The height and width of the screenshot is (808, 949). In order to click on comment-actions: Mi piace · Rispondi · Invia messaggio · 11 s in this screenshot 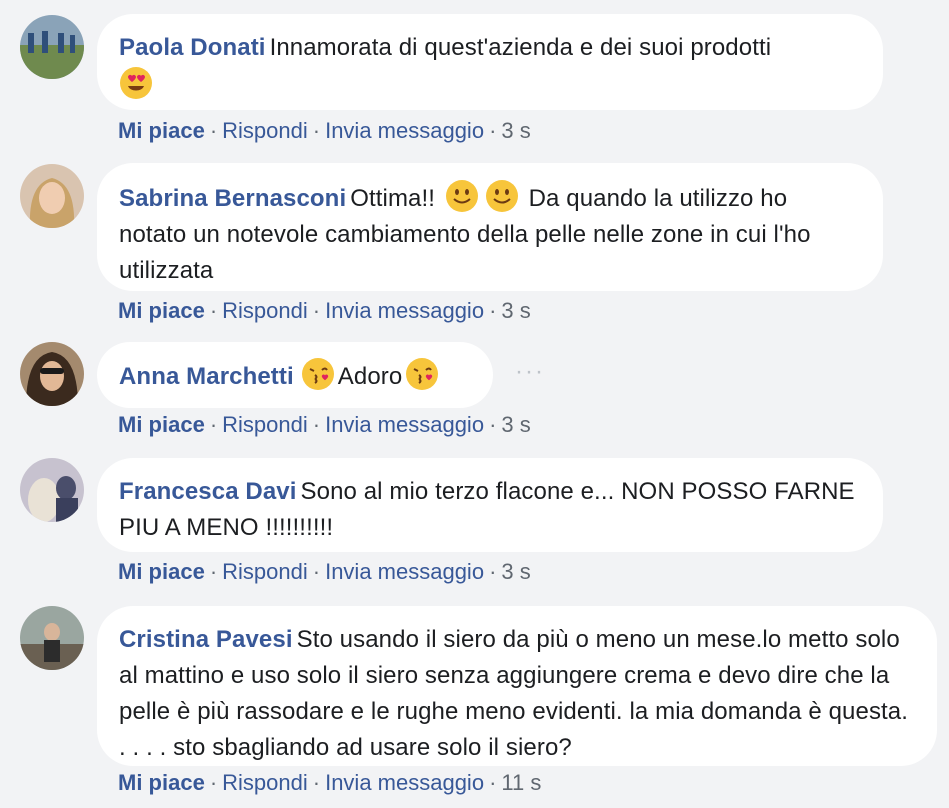, I will do `click(330, 782)`.